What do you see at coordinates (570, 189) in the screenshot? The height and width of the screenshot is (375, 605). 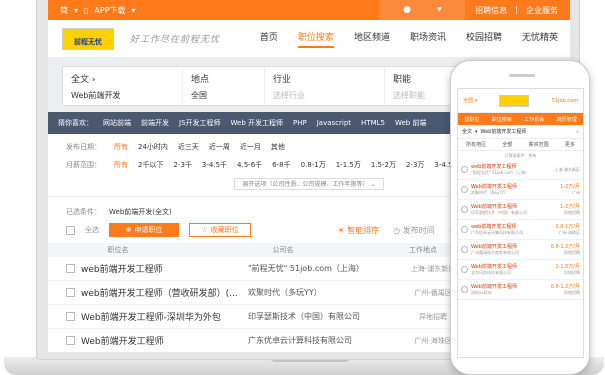 I see `mobile-job-meta: 1-2万/月 广州` at bounding box center [570, 189].